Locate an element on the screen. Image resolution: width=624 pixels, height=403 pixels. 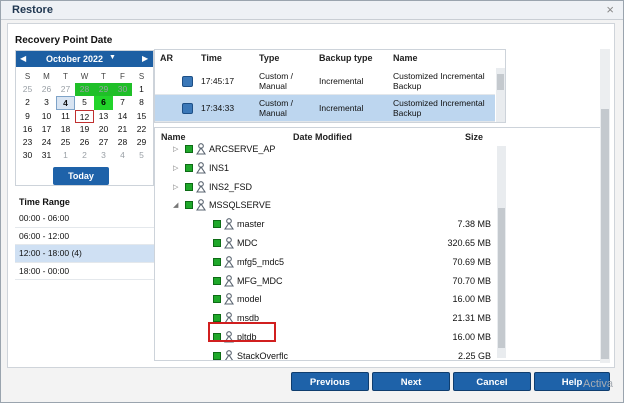
ar-scrollbar-thumb is located at coordinates (500, 82).